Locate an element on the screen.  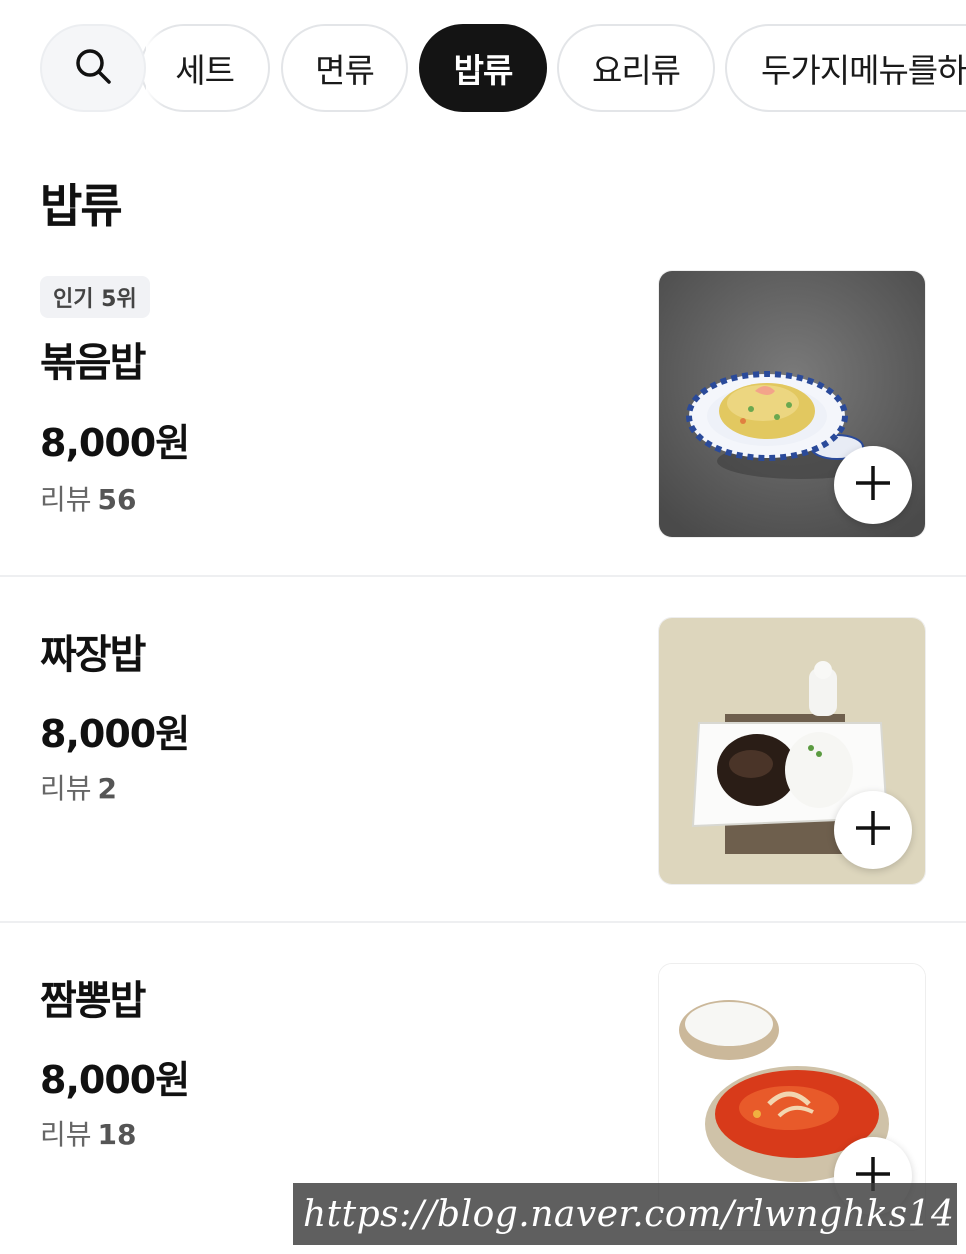
category-chip-two-menu: 두가지메뉴를하 is located at coordinates (845, 68).